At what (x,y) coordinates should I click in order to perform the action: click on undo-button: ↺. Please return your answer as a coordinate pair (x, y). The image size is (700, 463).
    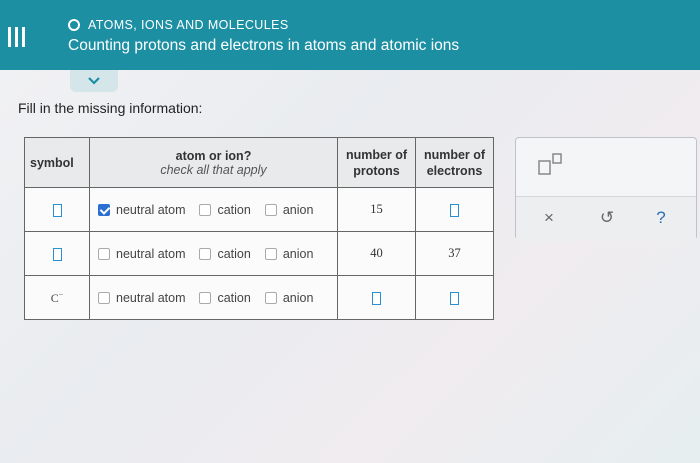
    Looking at the image, I should click on (607, 218).